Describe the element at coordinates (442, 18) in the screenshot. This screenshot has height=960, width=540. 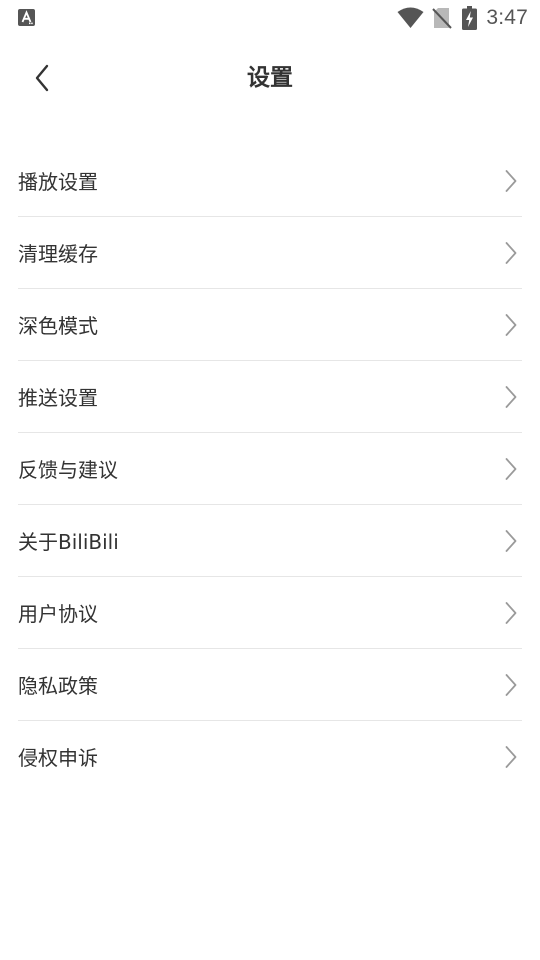
I see `no-sim-icon` at that location.